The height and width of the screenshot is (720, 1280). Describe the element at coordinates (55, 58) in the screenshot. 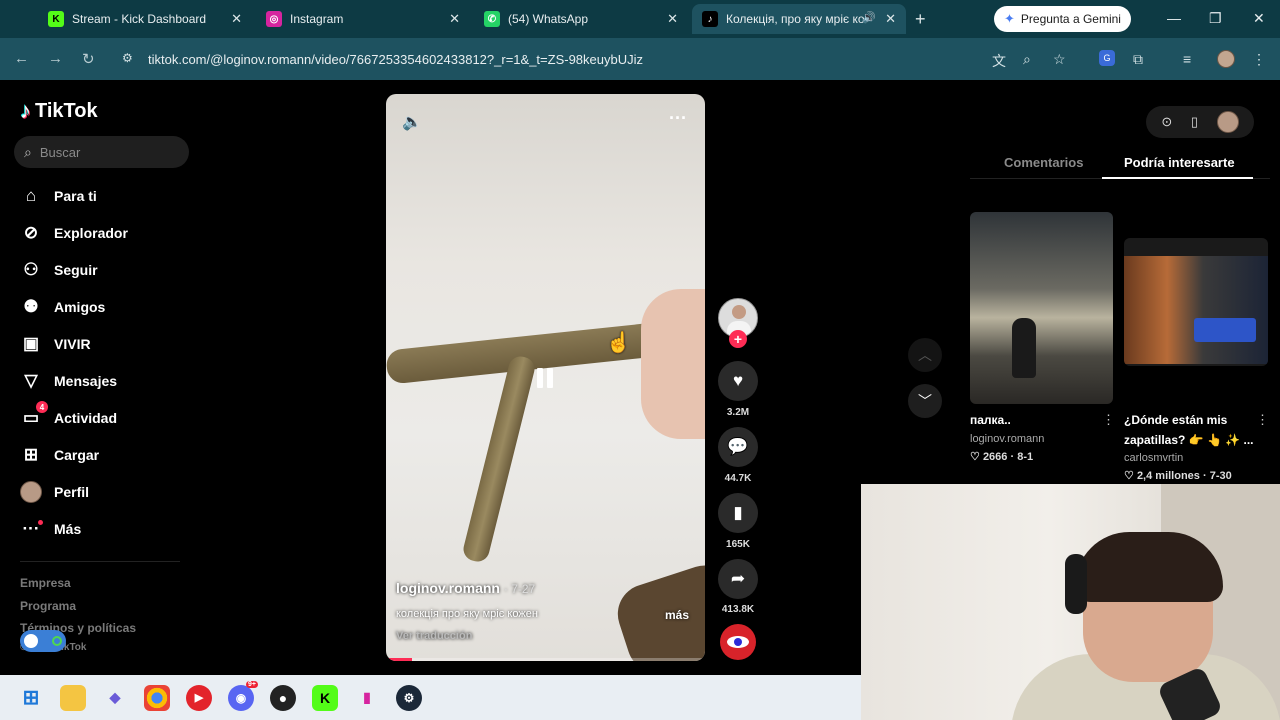

I see `forward-icon: →` at that location.